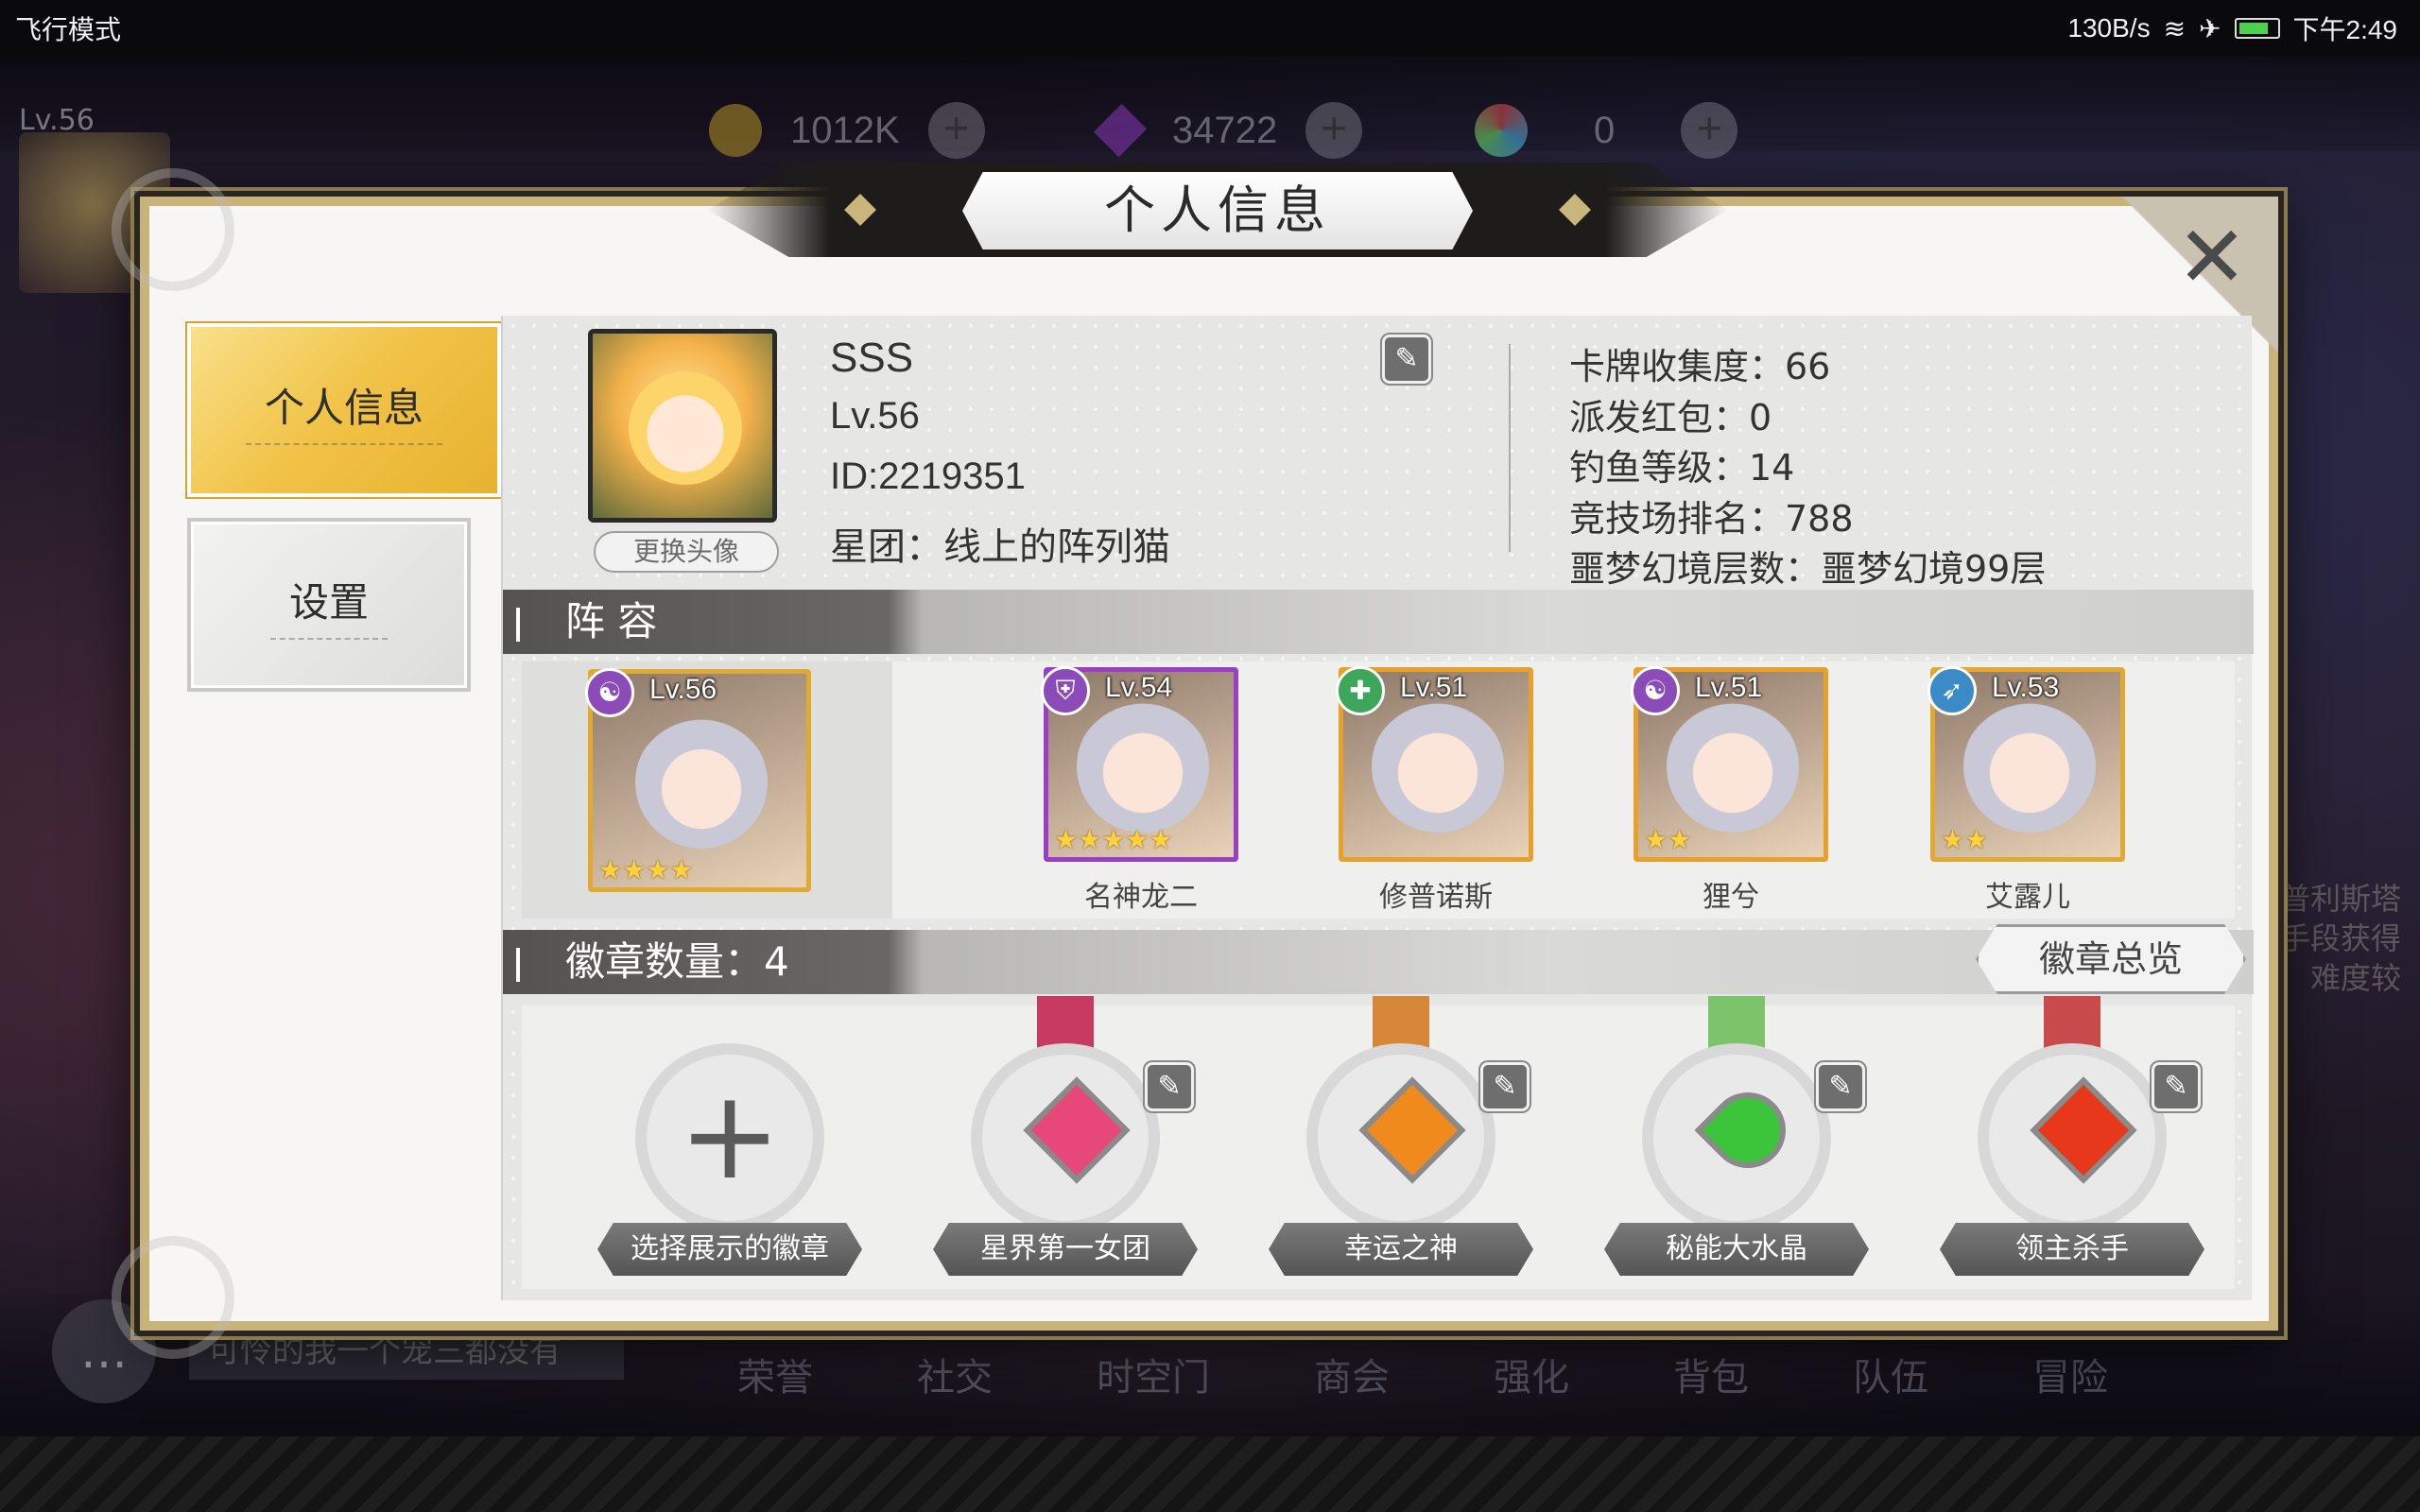 The width and height of the screenshot is (2420, 1512). I want to click on battery-icon, so click(2257, 28).